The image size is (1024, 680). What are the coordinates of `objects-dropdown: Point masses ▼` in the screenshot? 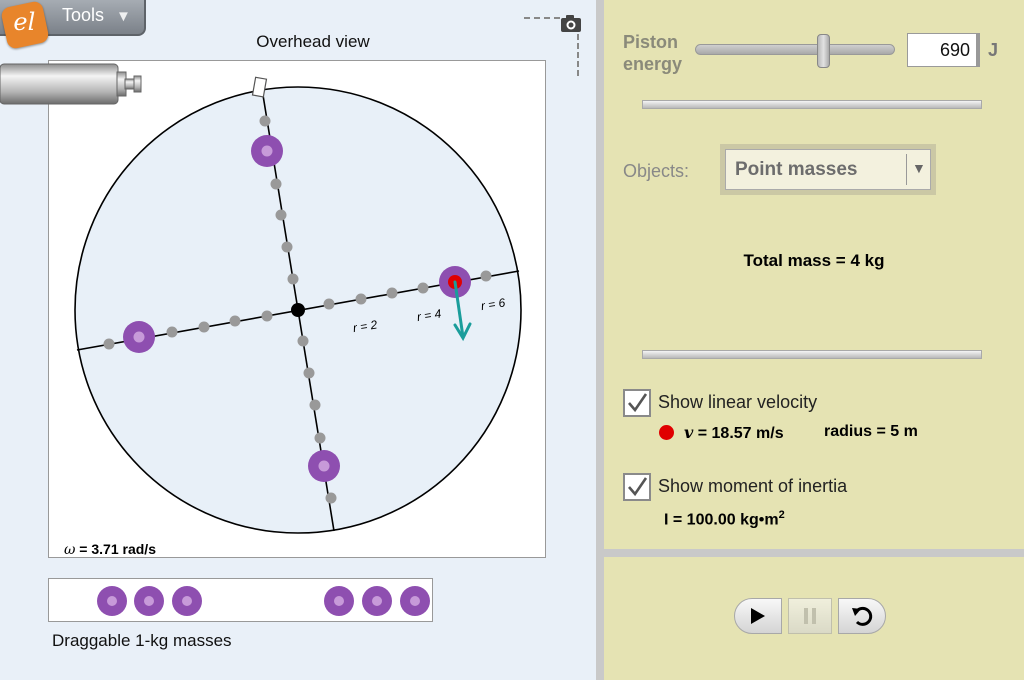 It's located at (828, 169).